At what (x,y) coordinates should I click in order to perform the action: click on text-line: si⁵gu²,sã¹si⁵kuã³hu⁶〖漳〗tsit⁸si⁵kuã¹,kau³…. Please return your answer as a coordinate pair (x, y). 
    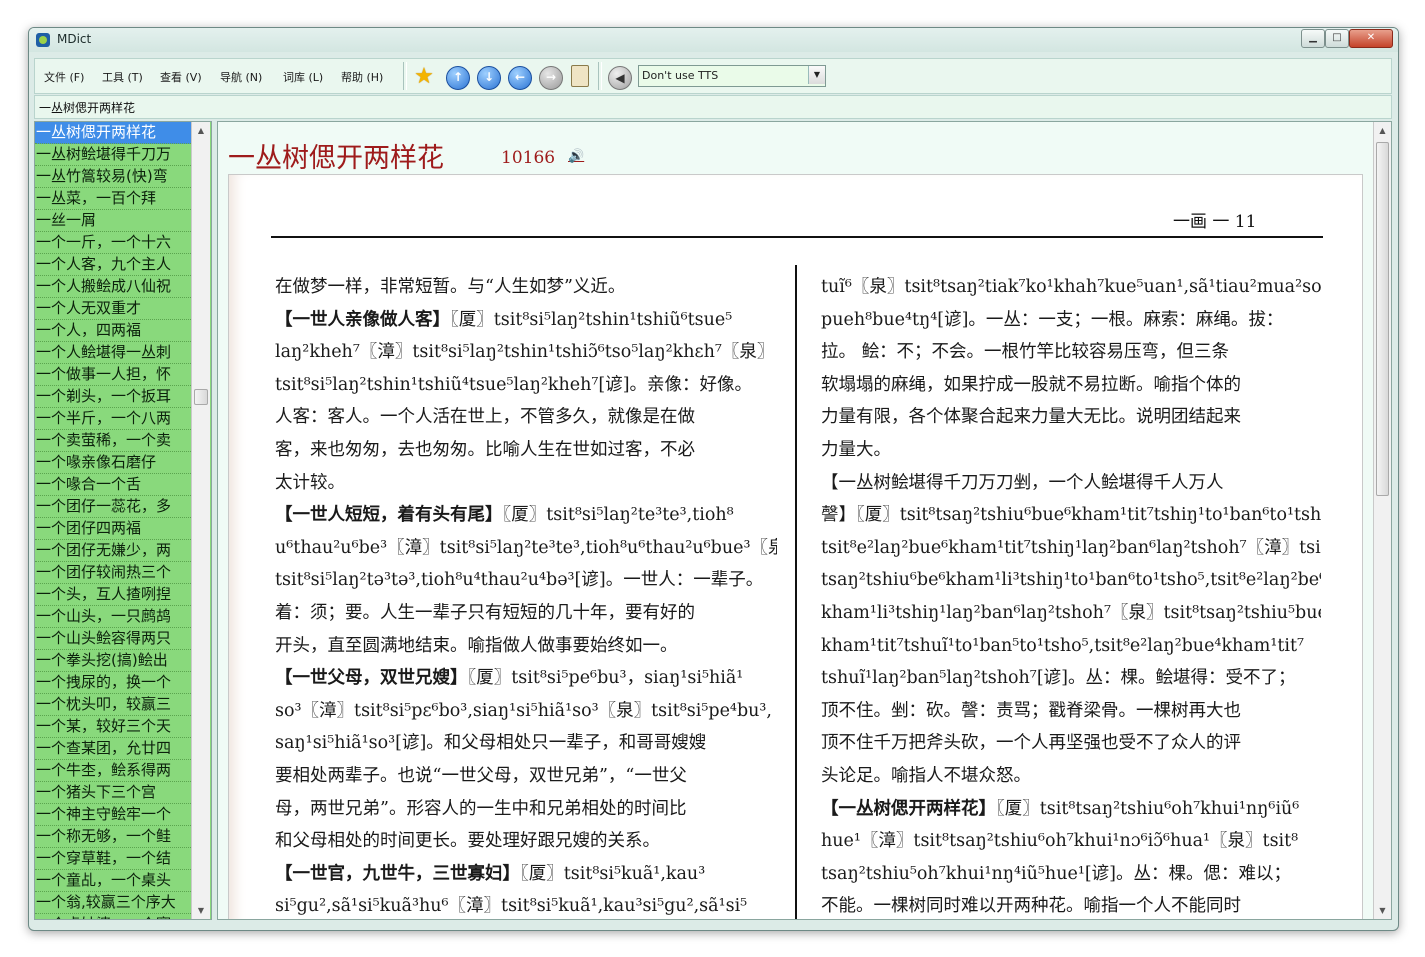
    Looking at the image, I should click on (511, 906).